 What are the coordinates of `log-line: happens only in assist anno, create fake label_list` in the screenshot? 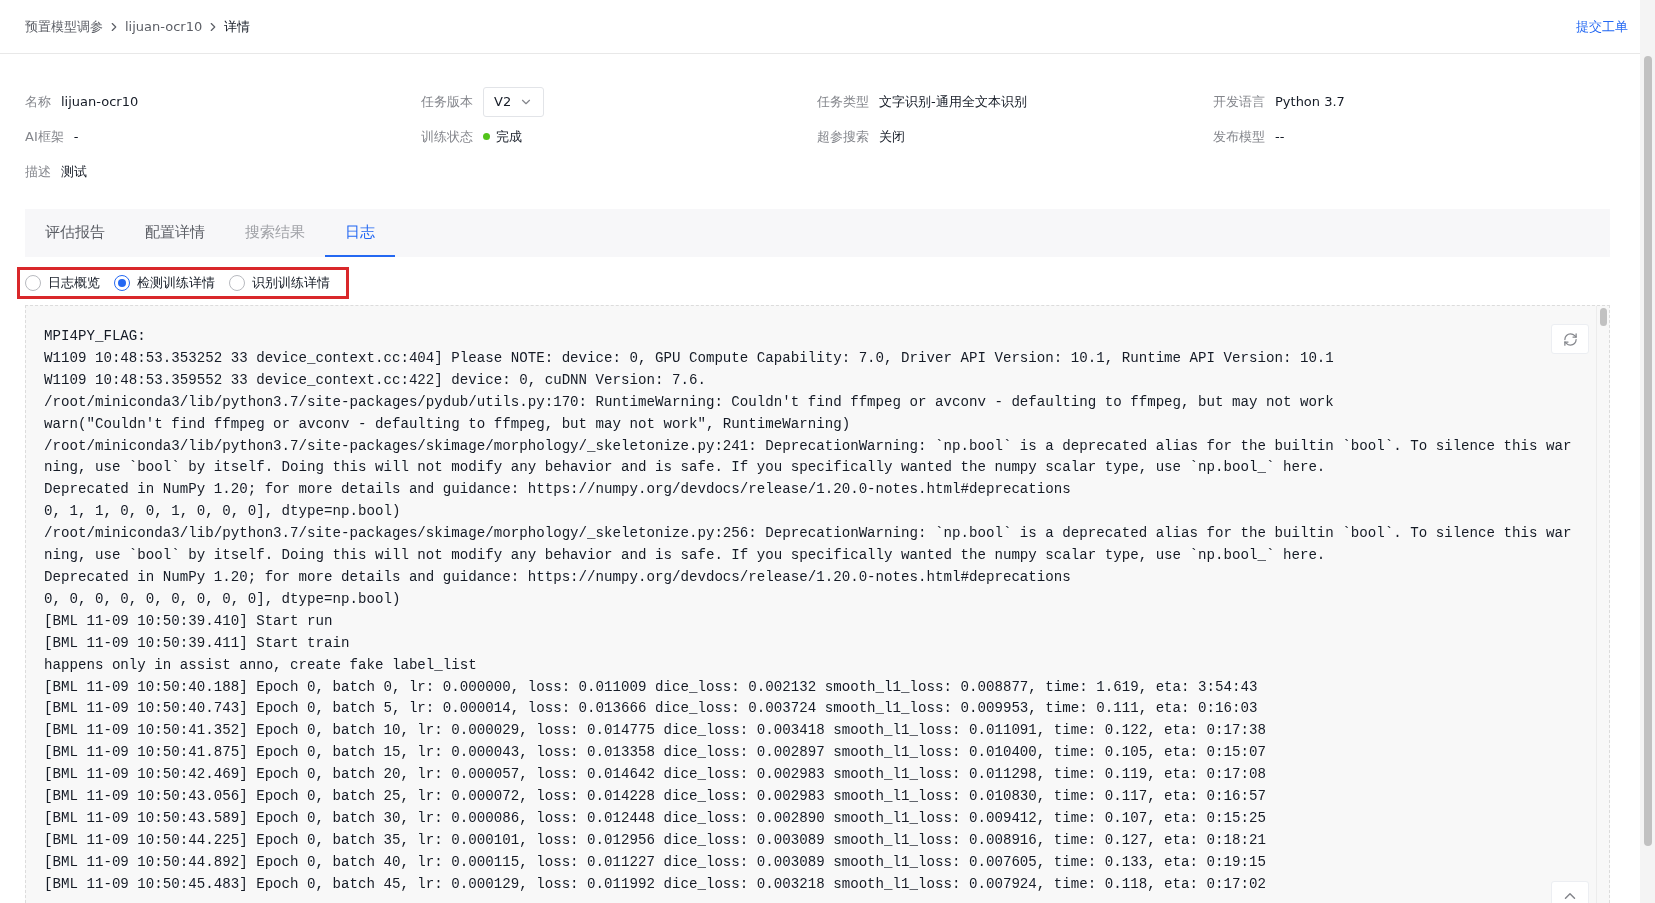 It's located at (260, 665).